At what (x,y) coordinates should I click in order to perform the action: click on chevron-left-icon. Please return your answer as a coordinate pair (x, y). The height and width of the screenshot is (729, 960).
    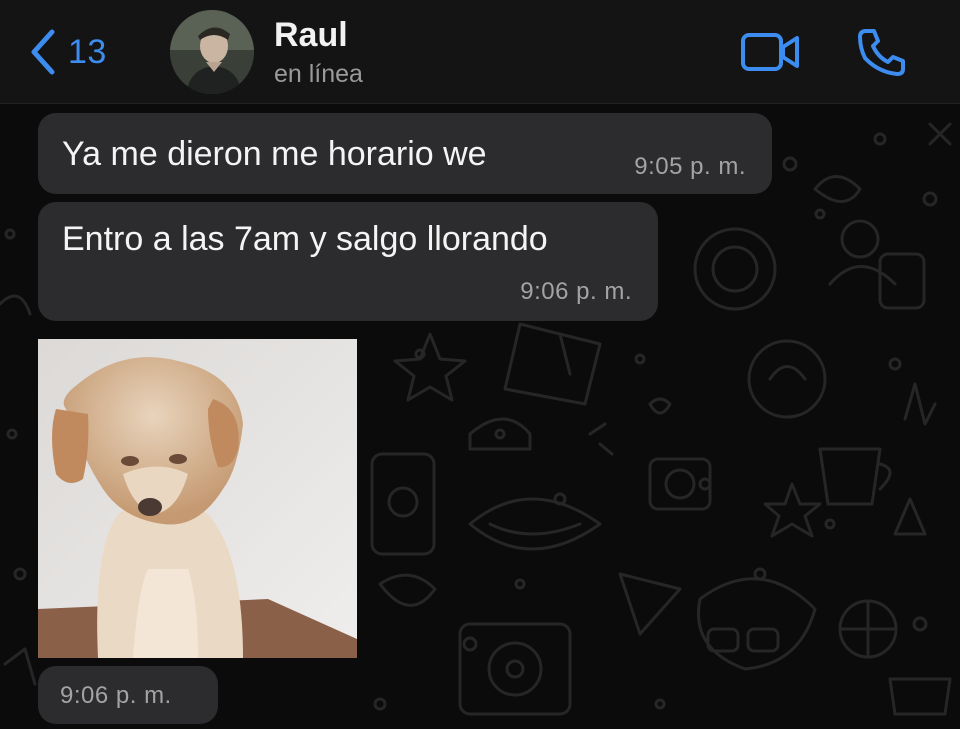
    Looking at the image, I should click on (43, 52).